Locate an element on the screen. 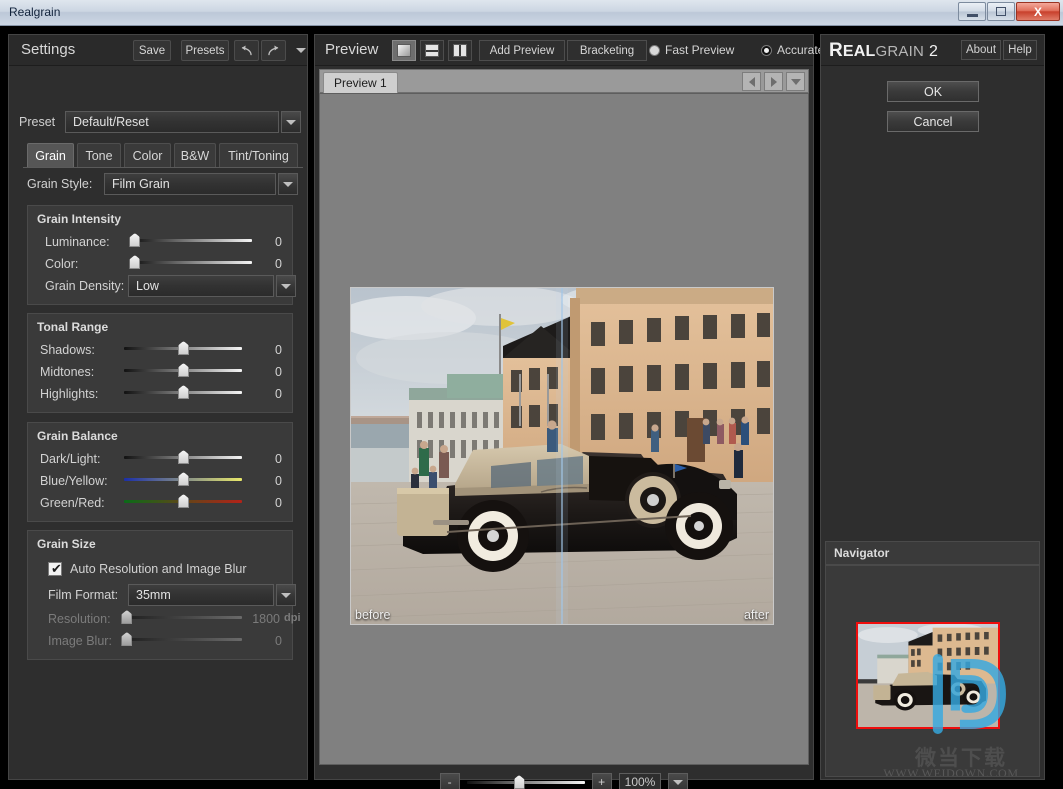 The height and width of the screenshot is (789, 1063). vertical-split-view-button is located at coordinates (460, 50).